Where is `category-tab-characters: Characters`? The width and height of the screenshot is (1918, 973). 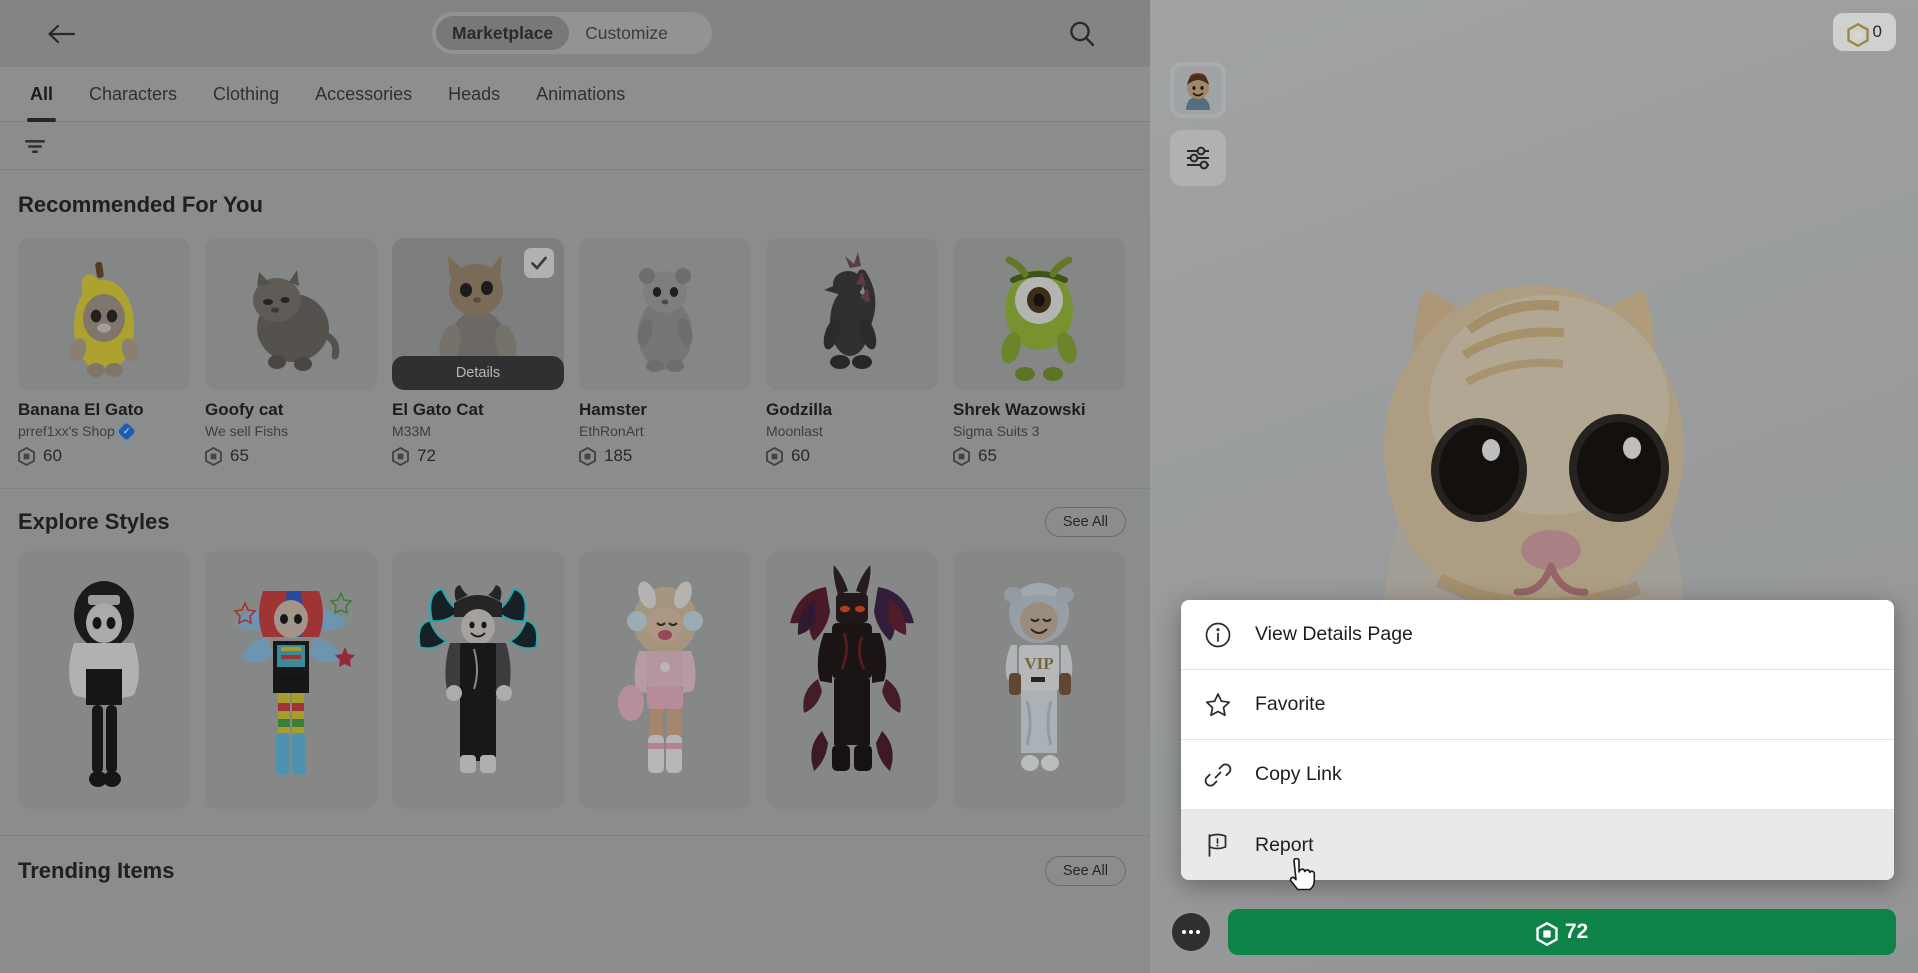
category-tab-characters: Characters is located at coordinates (133, 94).